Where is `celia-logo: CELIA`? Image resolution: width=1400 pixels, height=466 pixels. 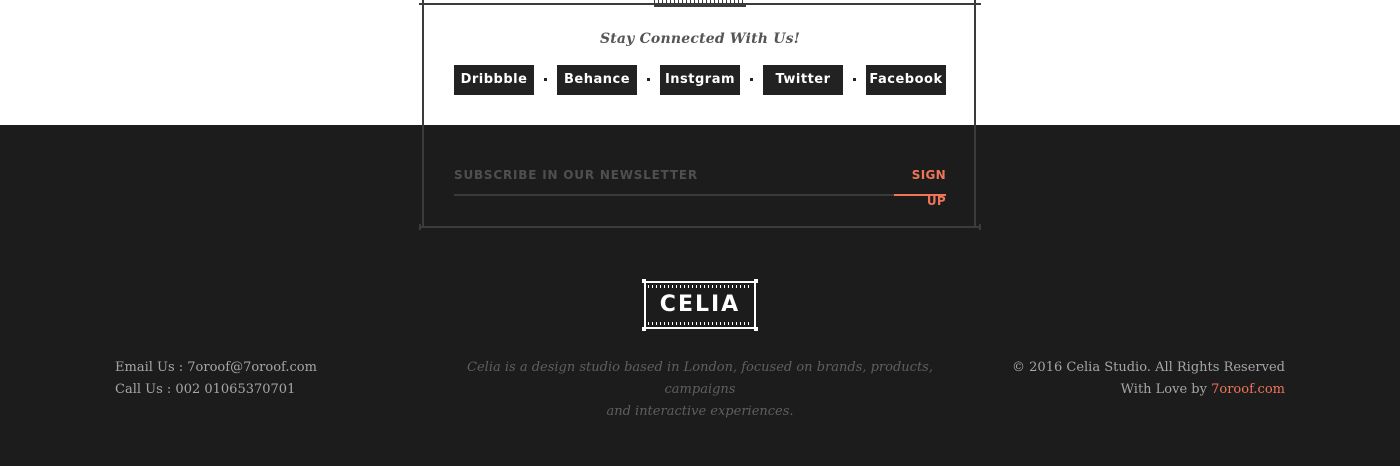
celia-logo: CELIA is located at coordinates (700, 305).